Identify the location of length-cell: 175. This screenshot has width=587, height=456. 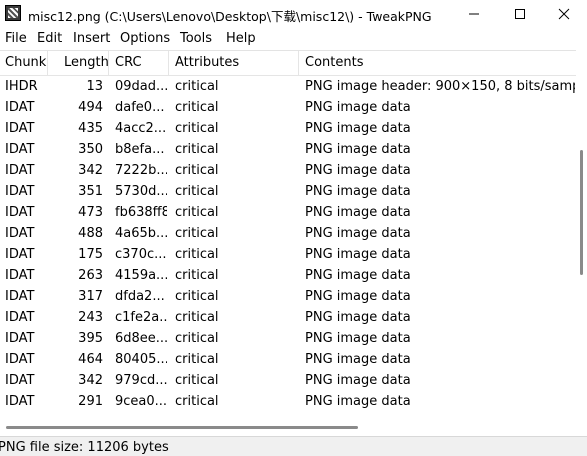
(90, 254).